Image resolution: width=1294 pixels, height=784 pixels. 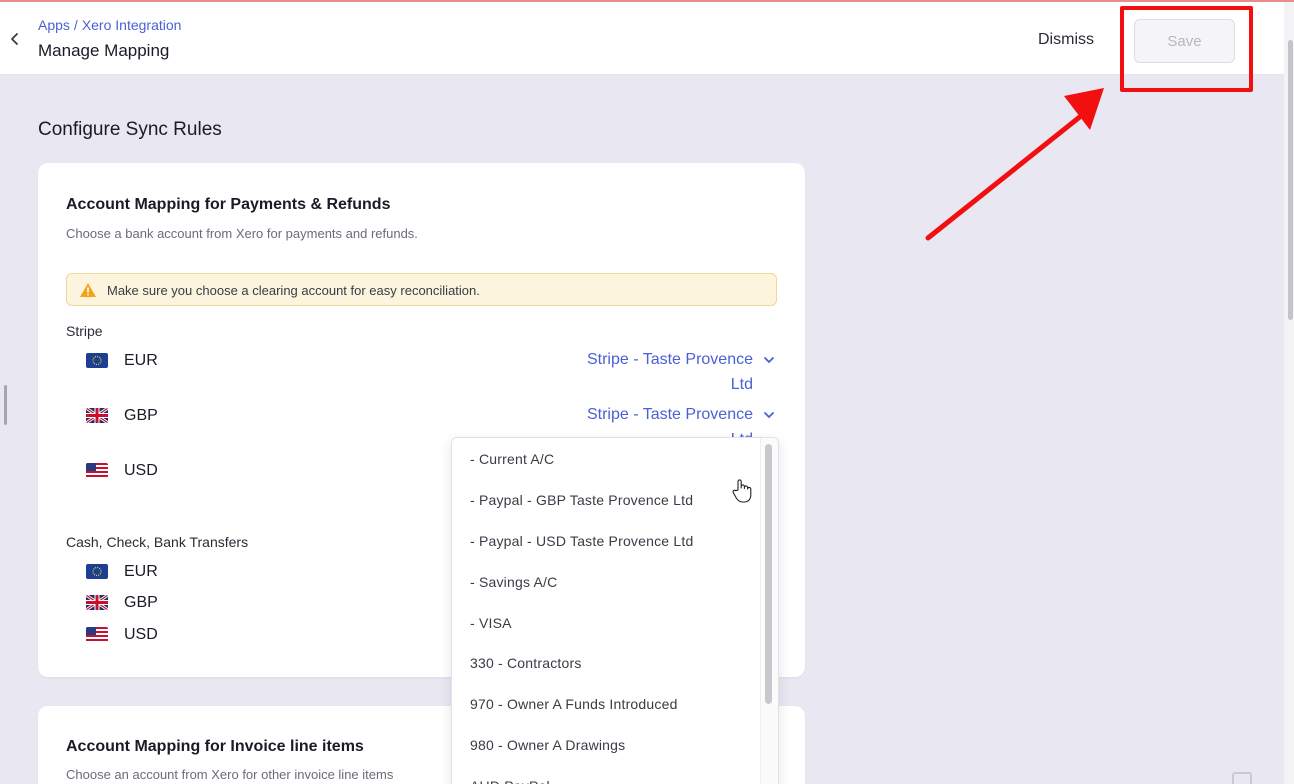 What do you see at coordinates (615, 704) in the screenshot?
I see `dropdown-option: 970 - Owner A Funds Introduced` at bounding box center [615, 704].